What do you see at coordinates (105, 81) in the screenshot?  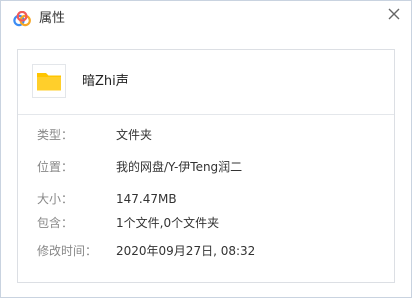 I see `file-name: 暗Zhi声` at bounding box center [105, 81].